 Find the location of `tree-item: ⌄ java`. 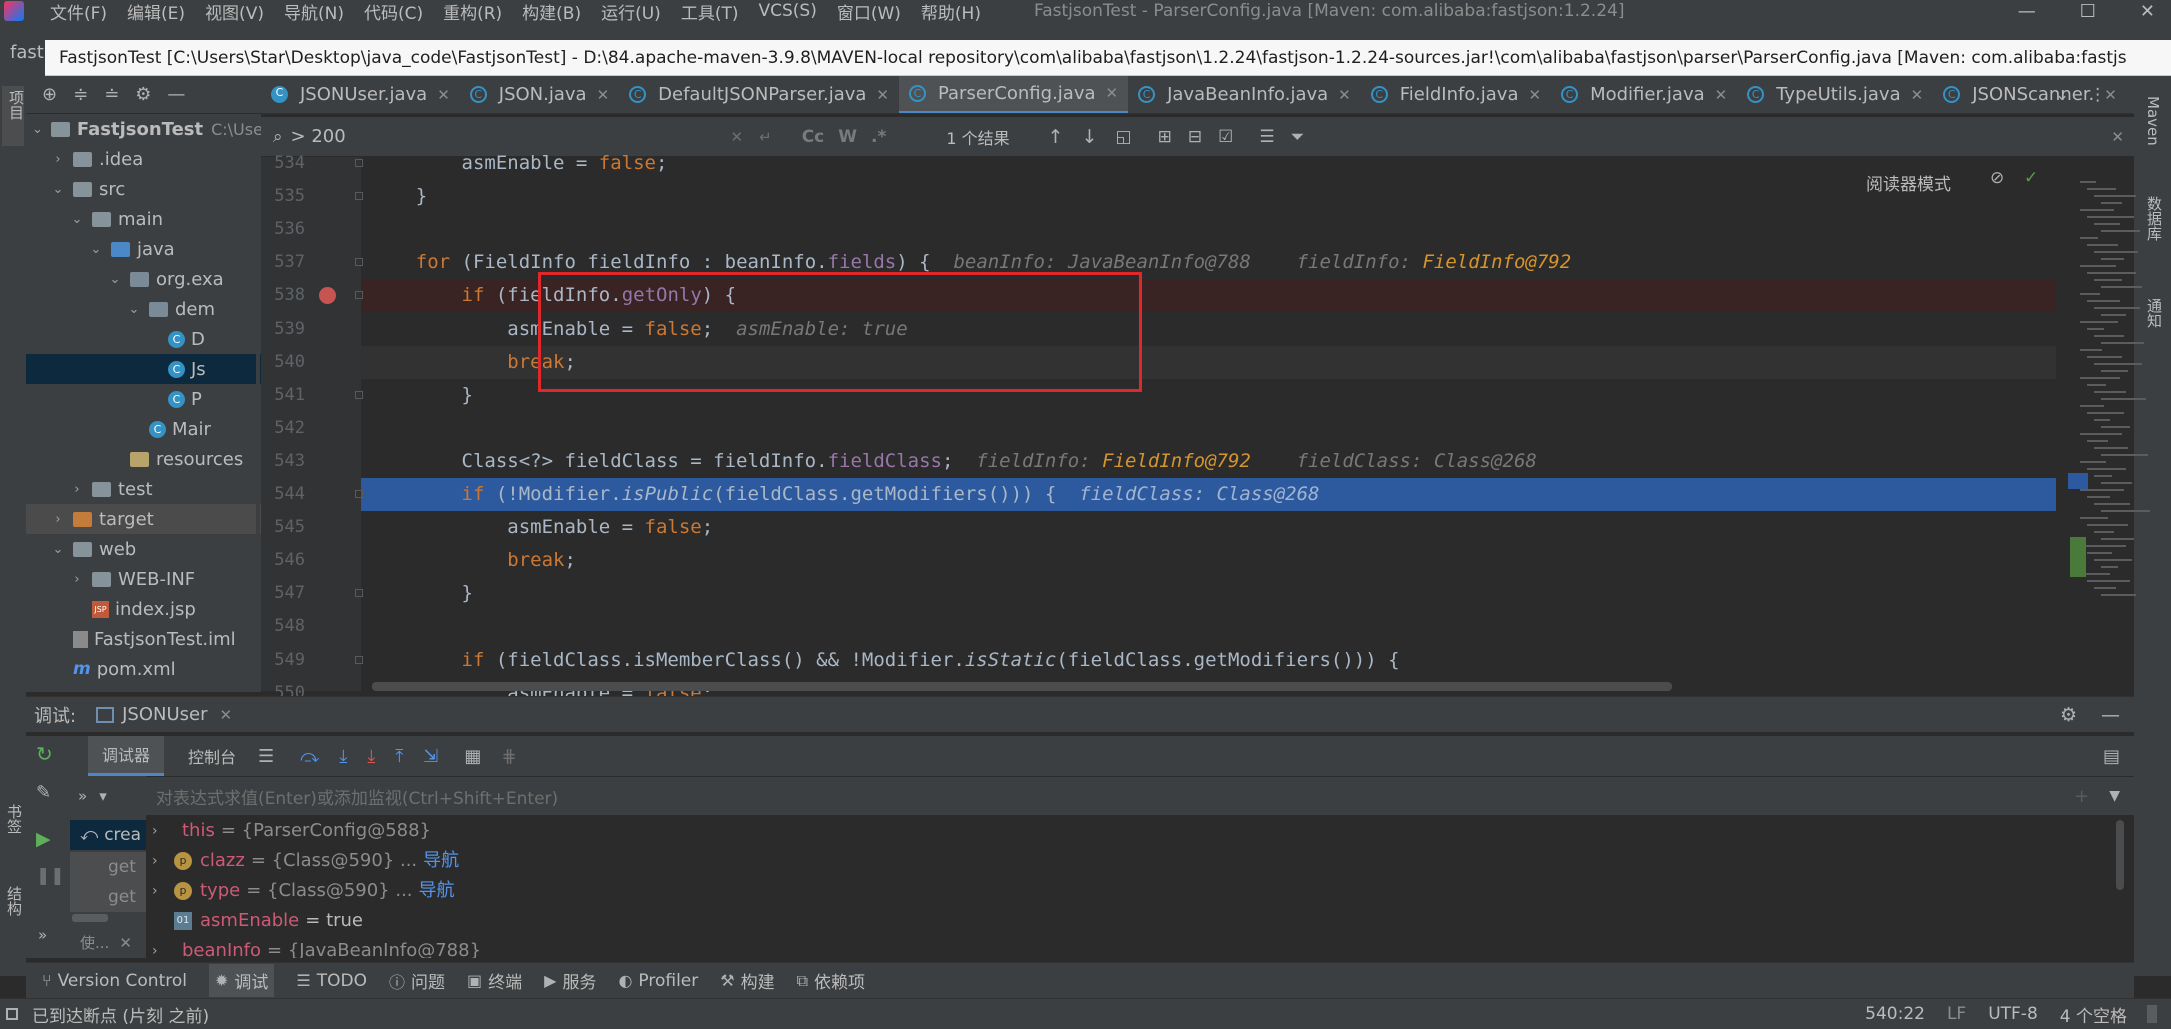

tree-item: ⌄ java is located at coordinates (143, 249).